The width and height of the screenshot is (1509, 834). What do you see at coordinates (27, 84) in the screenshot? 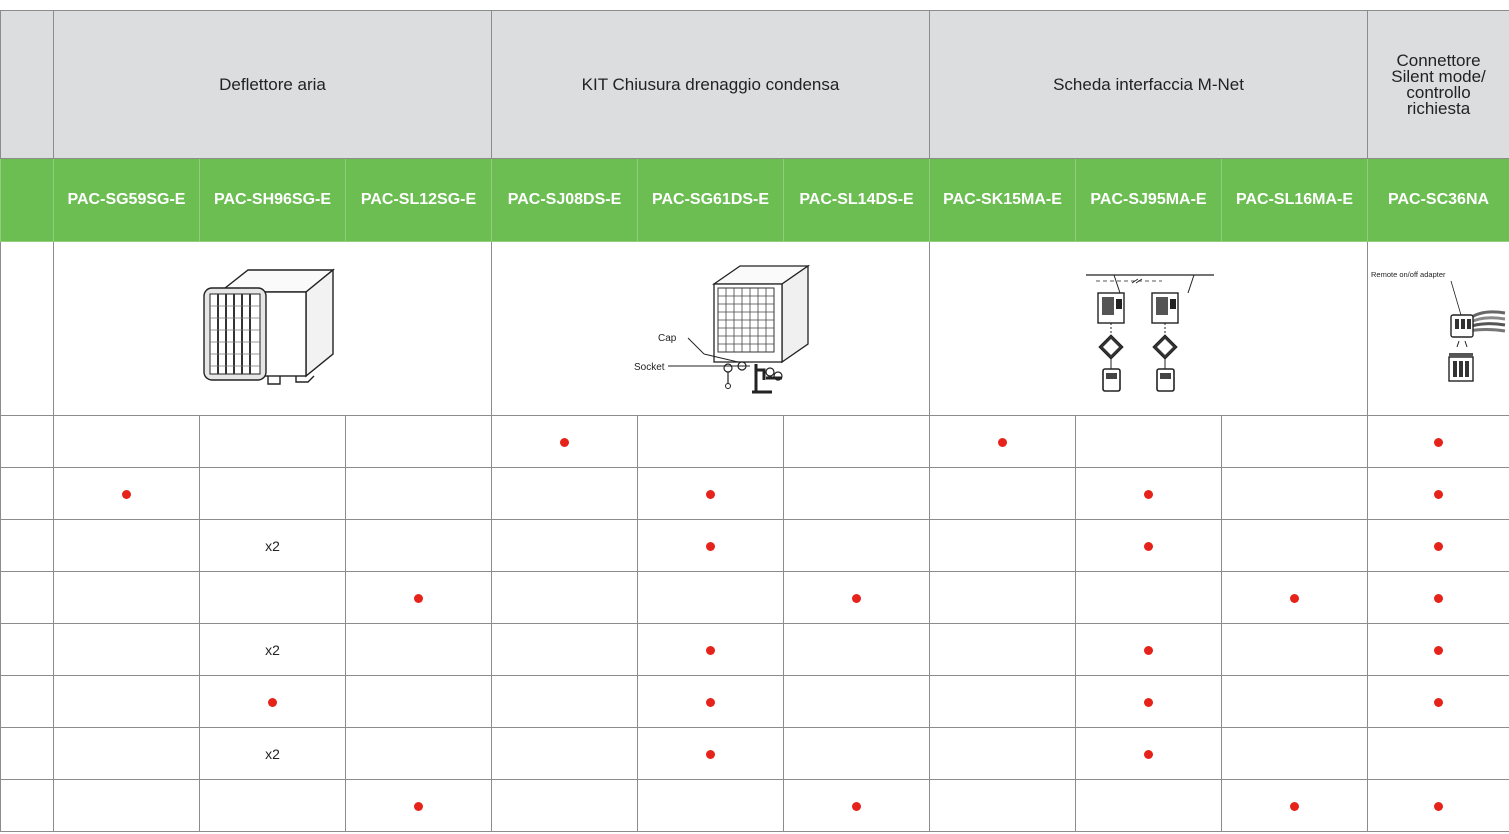
I see `row-label-header` at bounding box center [27, 84].